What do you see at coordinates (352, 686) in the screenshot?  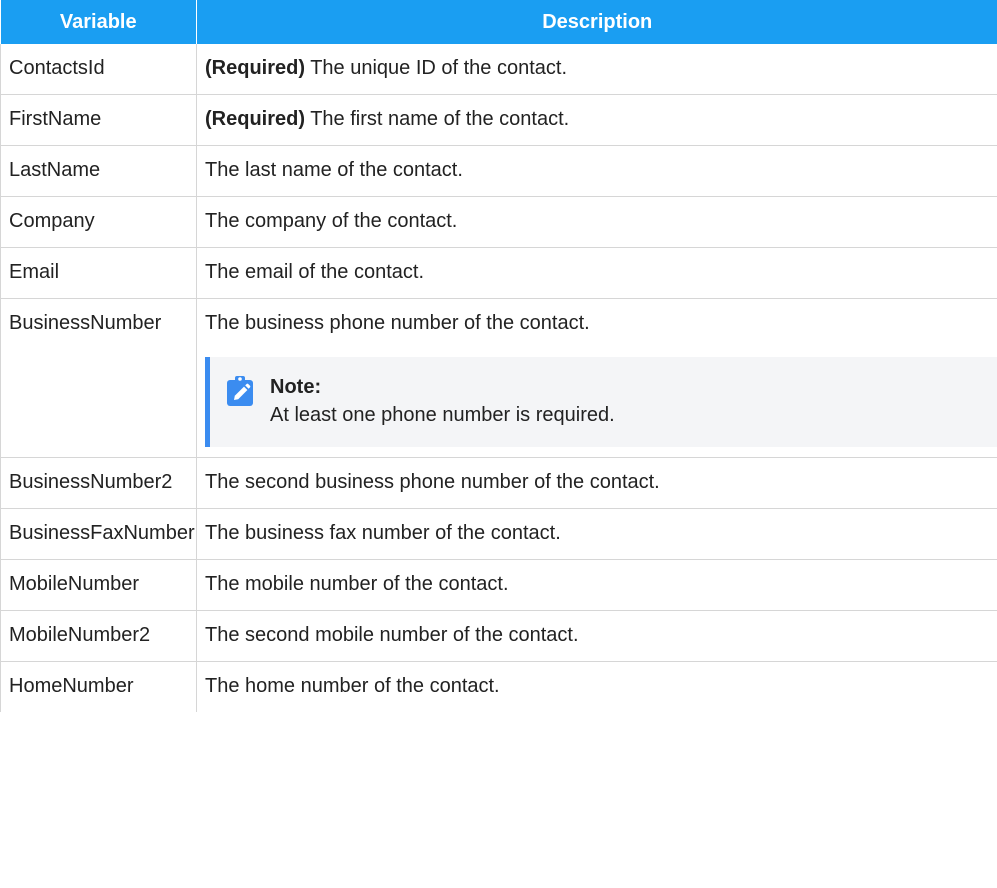 I see `description-cell: The home number of the contact.` at bounding box center [352, 686].